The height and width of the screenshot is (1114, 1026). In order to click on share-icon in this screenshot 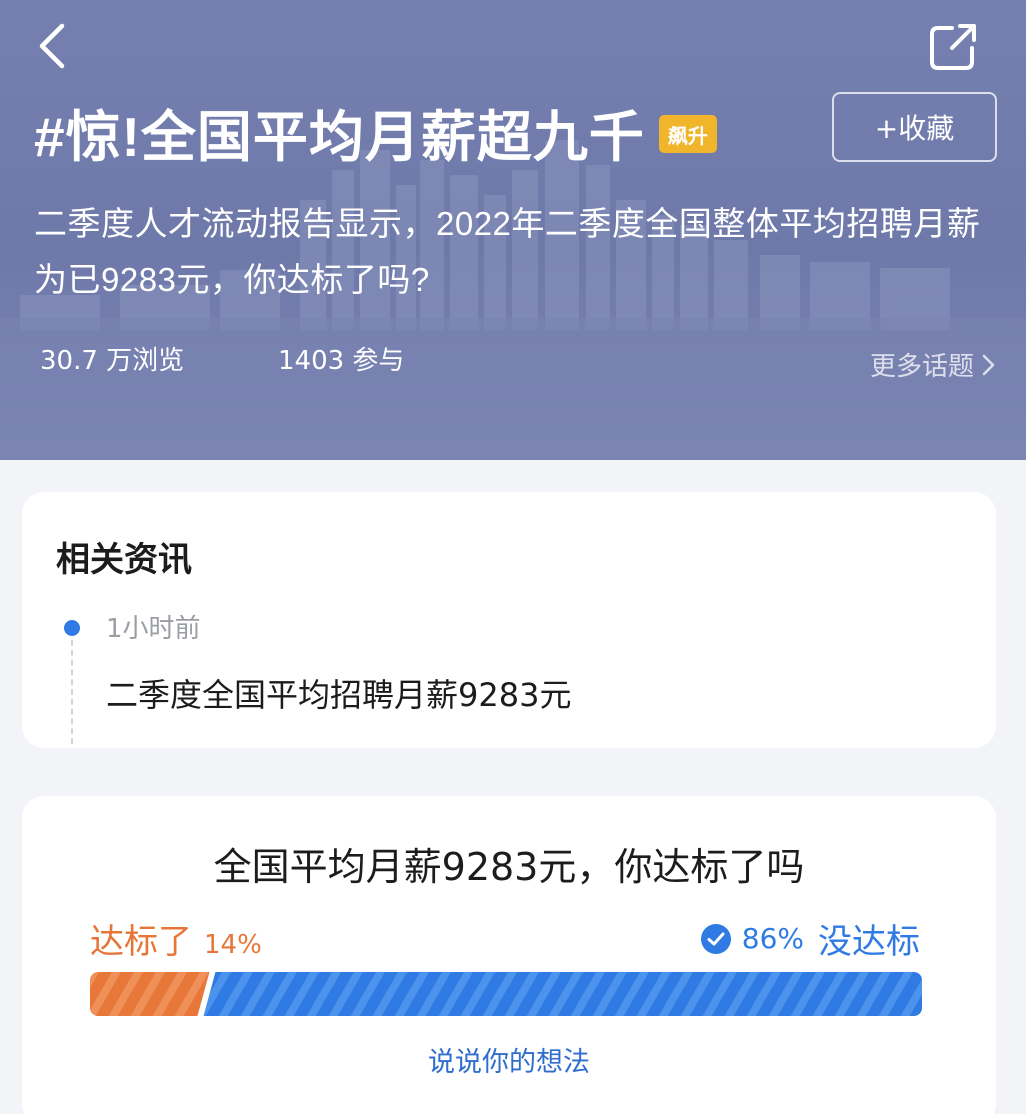, I will do `click(953, 47)`.